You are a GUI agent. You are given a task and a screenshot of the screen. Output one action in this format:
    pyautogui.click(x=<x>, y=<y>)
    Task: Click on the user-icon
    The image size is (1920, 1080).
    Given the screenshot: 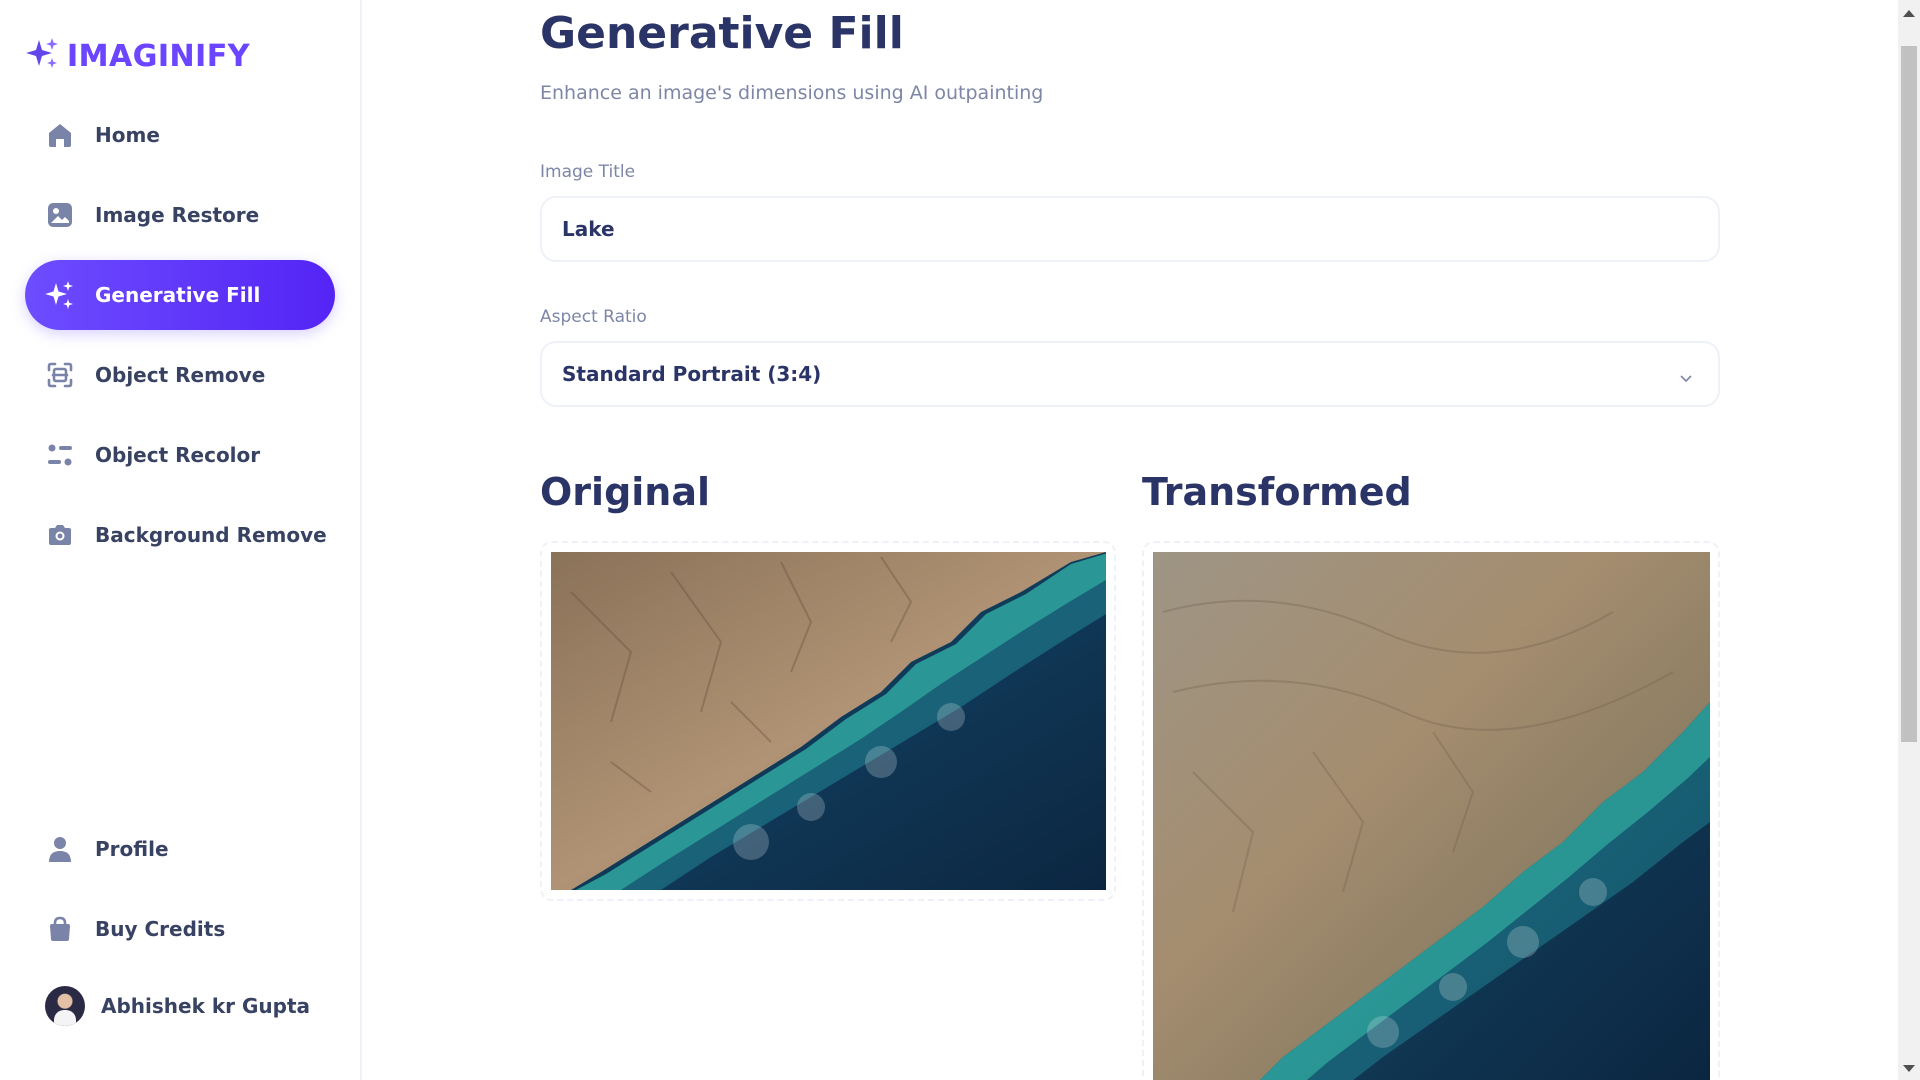 What is the action you would take?
    pyautogui.click(x=60, y=849)
    